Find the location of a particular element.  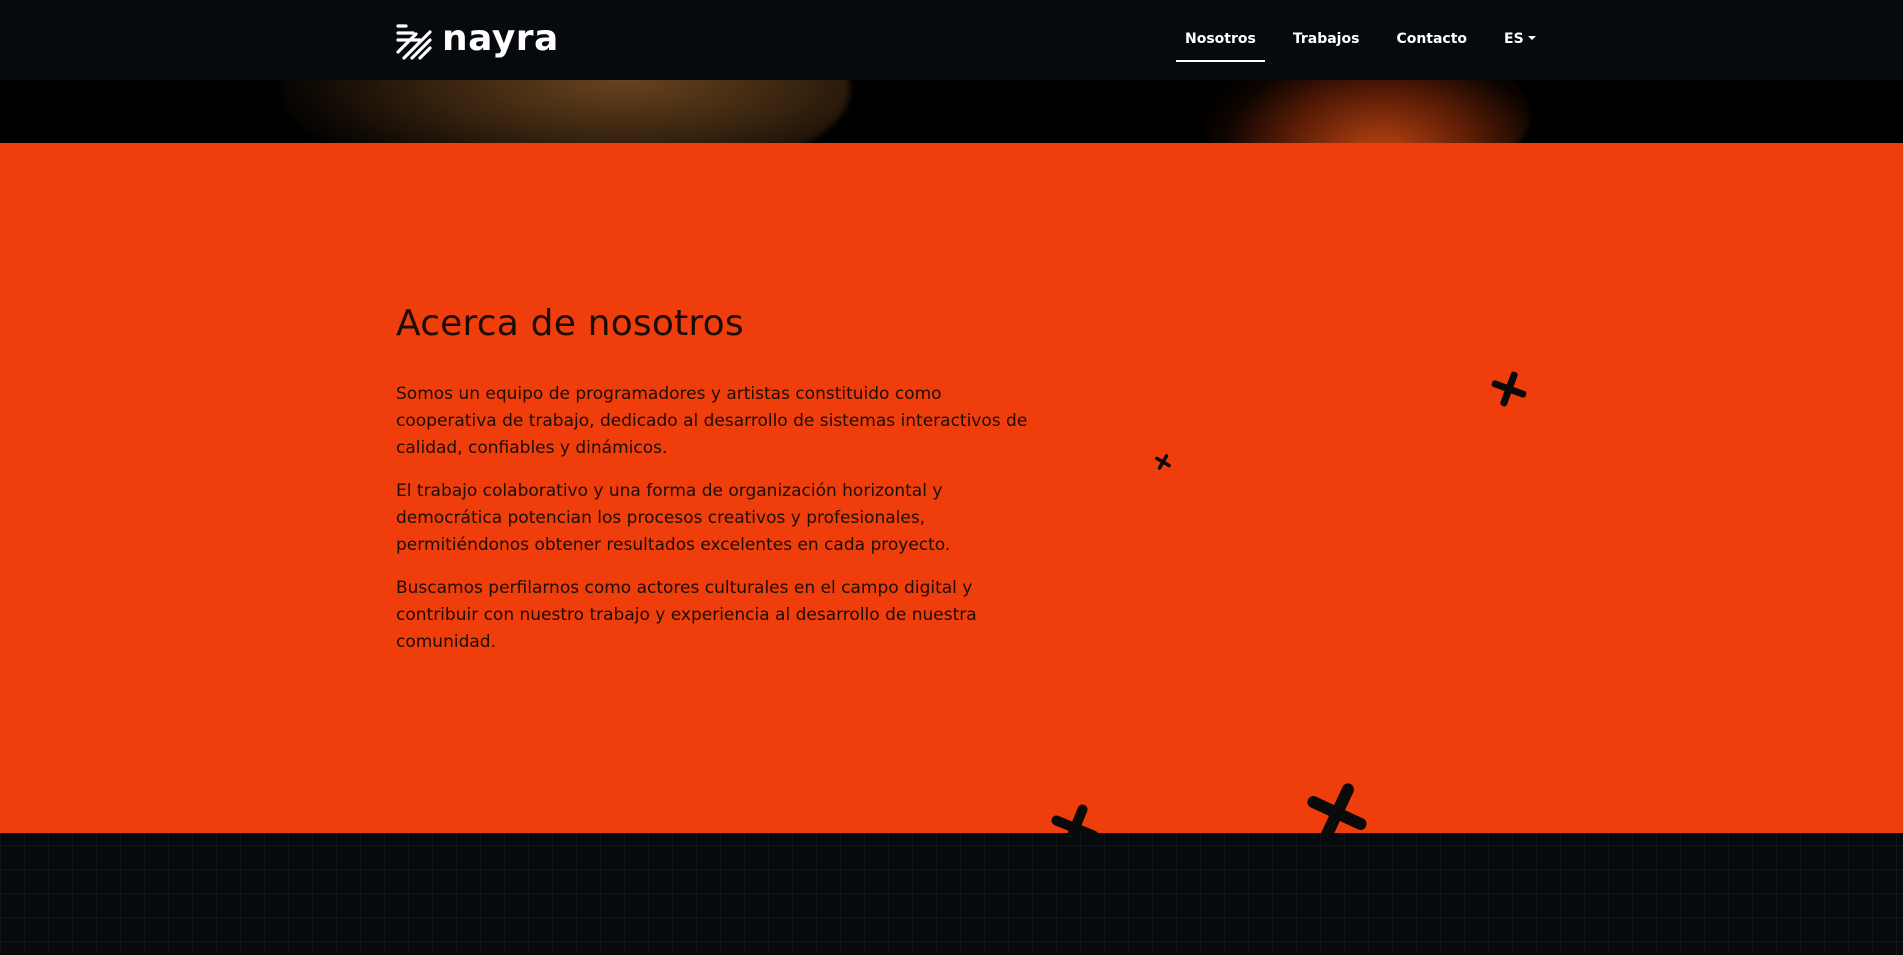

top-navbar: nayra Nosotros Trabajos Contacto ES is located at coordinates (951, 40).